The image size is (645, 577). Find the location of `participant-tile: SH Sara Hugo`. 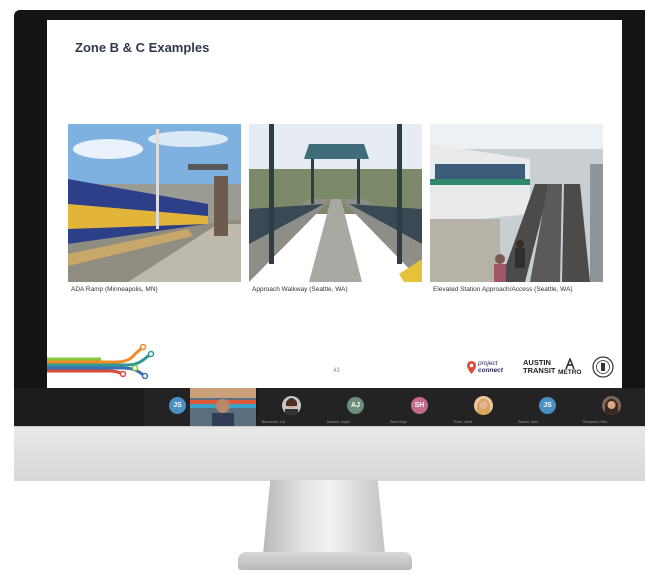

participant-tile: SH Sara Hugo is located at coordinates (418, 407).